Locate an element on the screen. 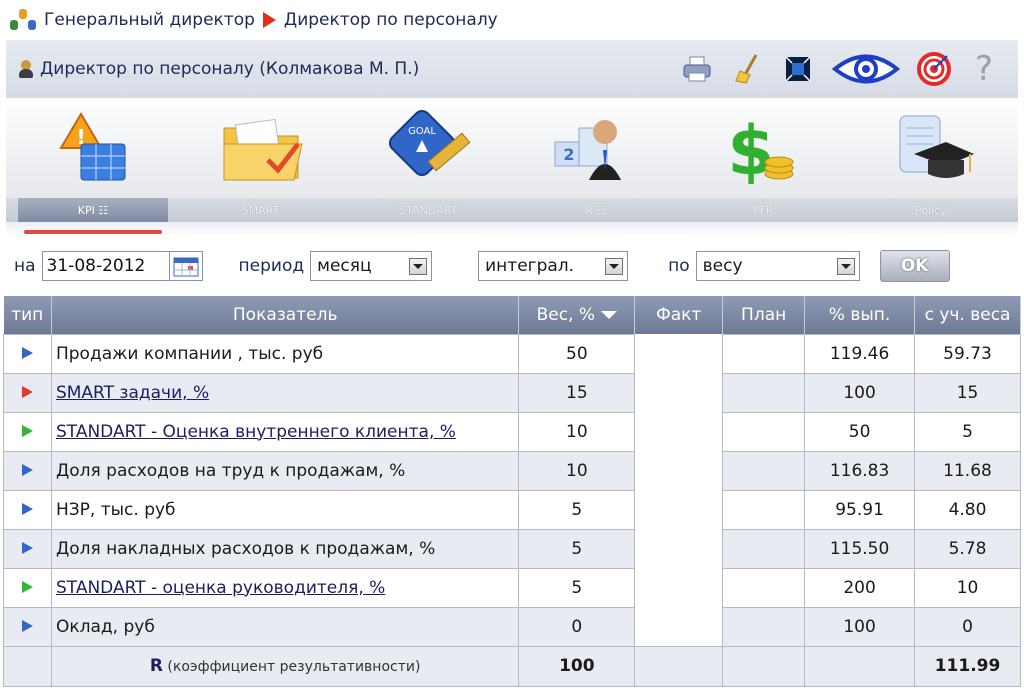 The width and height of the screenshot is (1024, 700). period-value: месяц is located at coordinates (344, 266).